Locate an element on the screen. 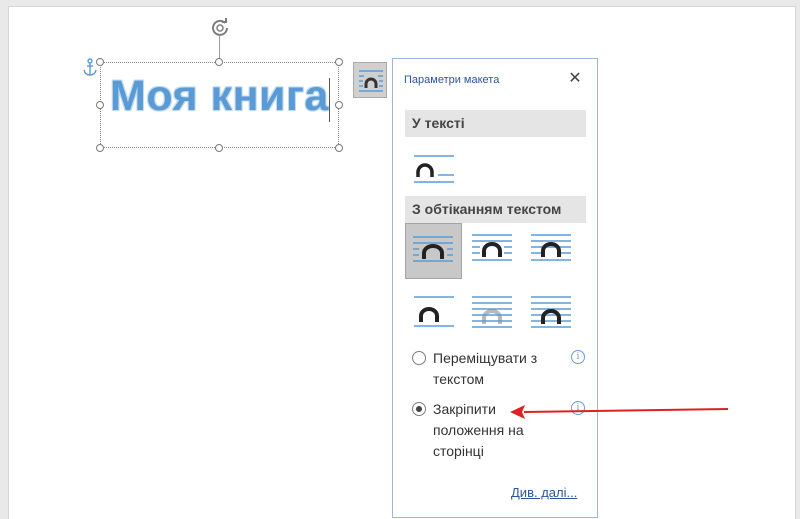 This screenshot has height=519, width=800. wrap-tight-icon is located at coordinates (492, 247).